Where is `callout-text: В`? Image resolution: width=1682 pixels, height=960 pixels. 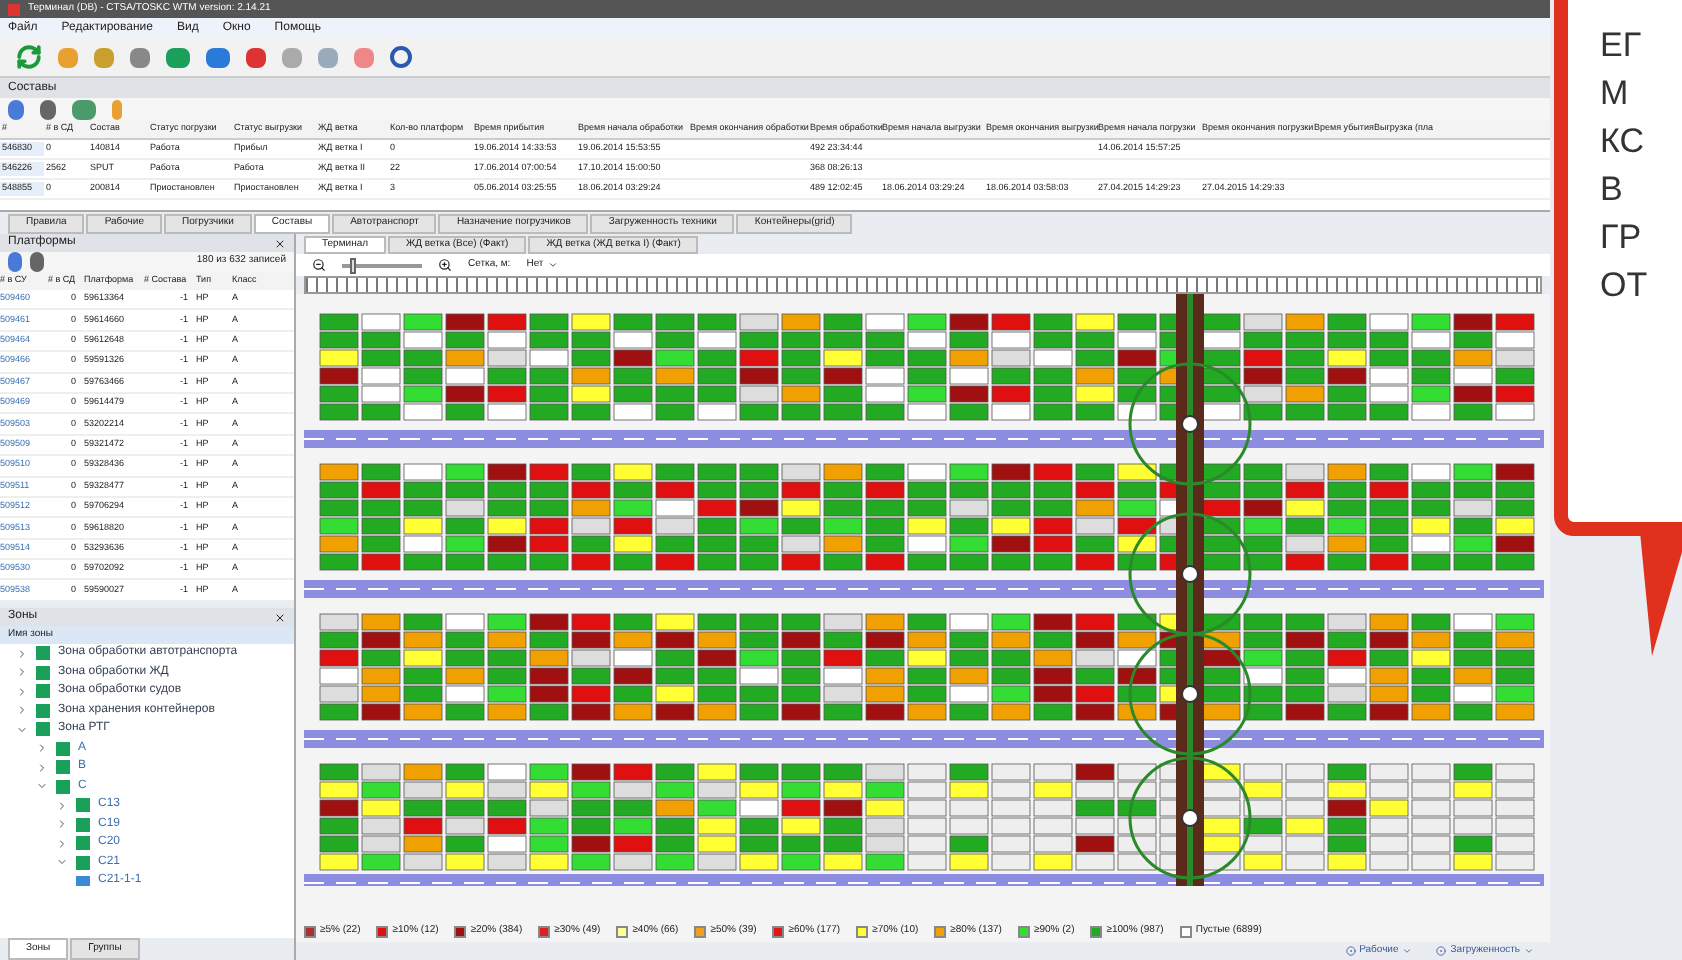
callout-text: В is located at coordinates (1612, 190).